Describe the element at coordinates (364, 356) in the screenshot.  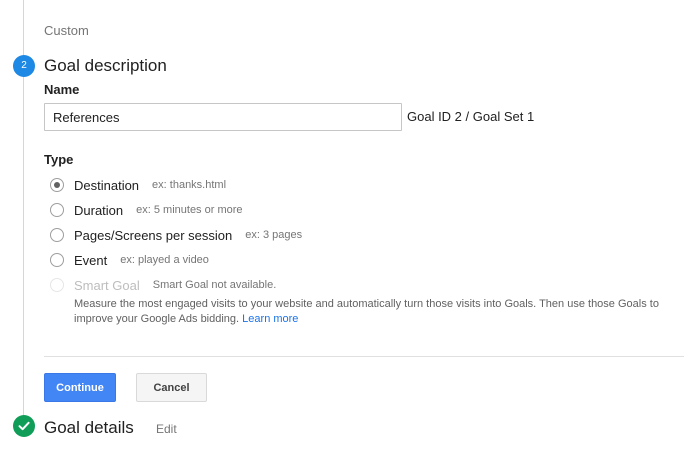
I see `section-divider` at that location.